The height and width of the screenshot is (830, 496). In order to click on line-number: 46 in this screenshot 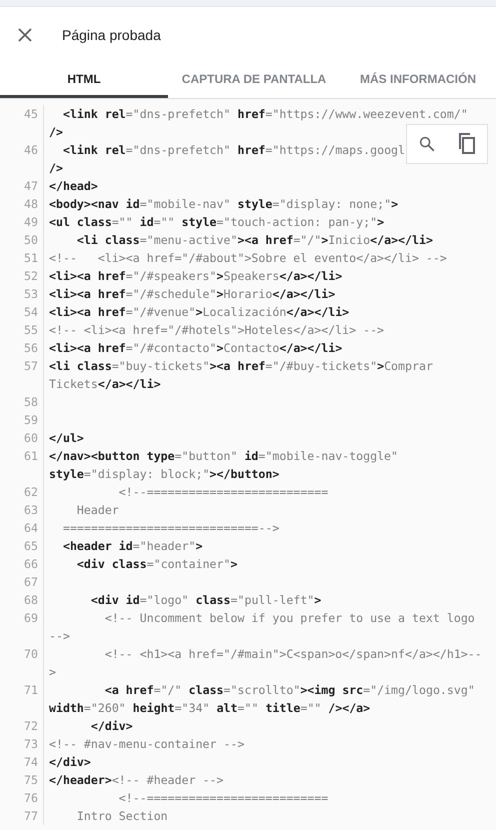, I will do `click(31, 150)`.